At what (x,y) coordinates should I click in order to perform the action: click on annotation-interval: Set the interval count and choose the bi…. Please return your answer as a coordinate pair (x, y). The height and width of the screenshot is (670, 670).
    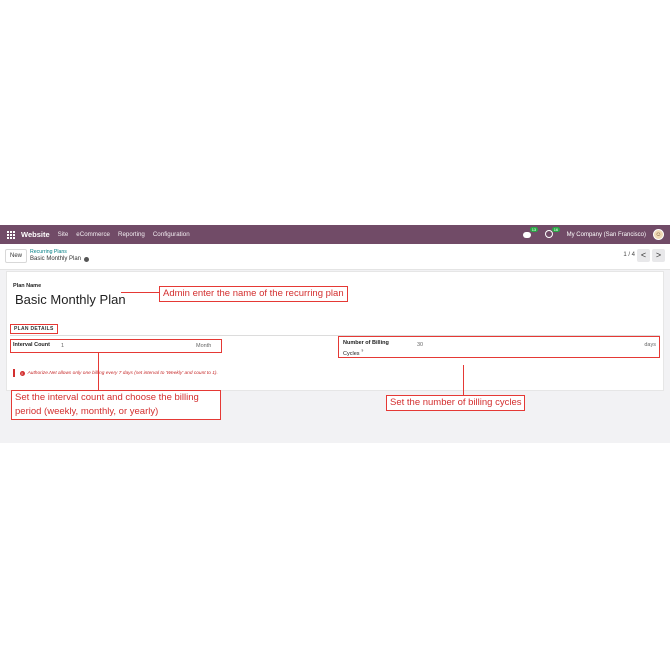
    Looking at the image, I should click on (116, 405).